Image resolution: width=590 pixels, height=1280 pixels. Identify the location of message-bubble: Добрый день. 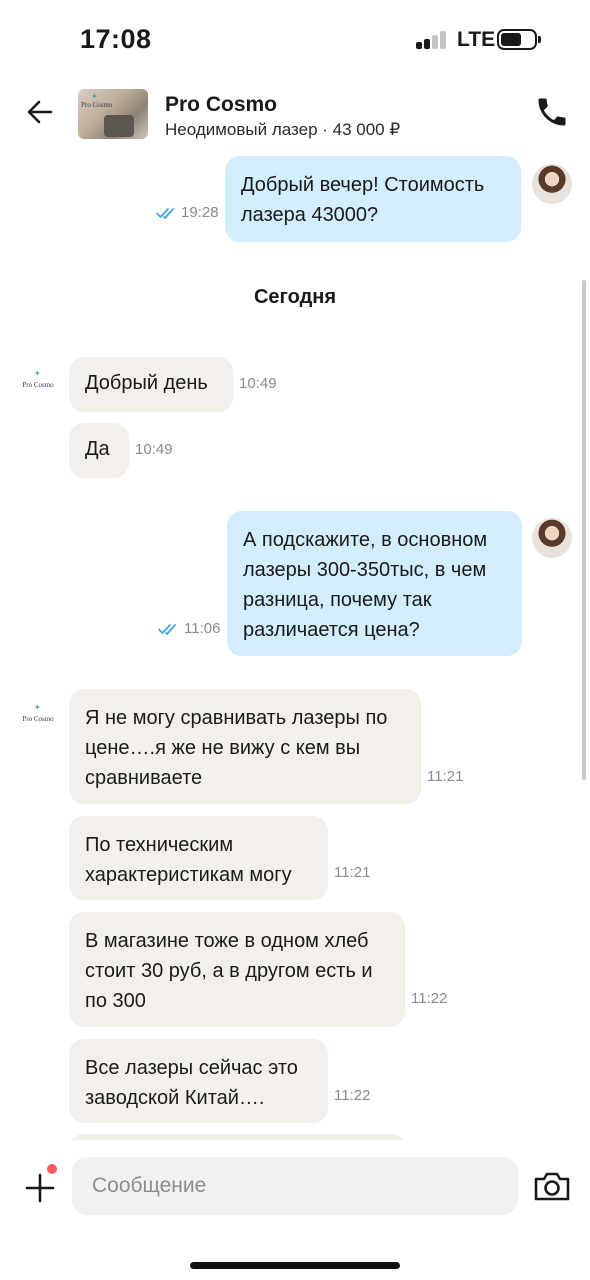
(151, 384).